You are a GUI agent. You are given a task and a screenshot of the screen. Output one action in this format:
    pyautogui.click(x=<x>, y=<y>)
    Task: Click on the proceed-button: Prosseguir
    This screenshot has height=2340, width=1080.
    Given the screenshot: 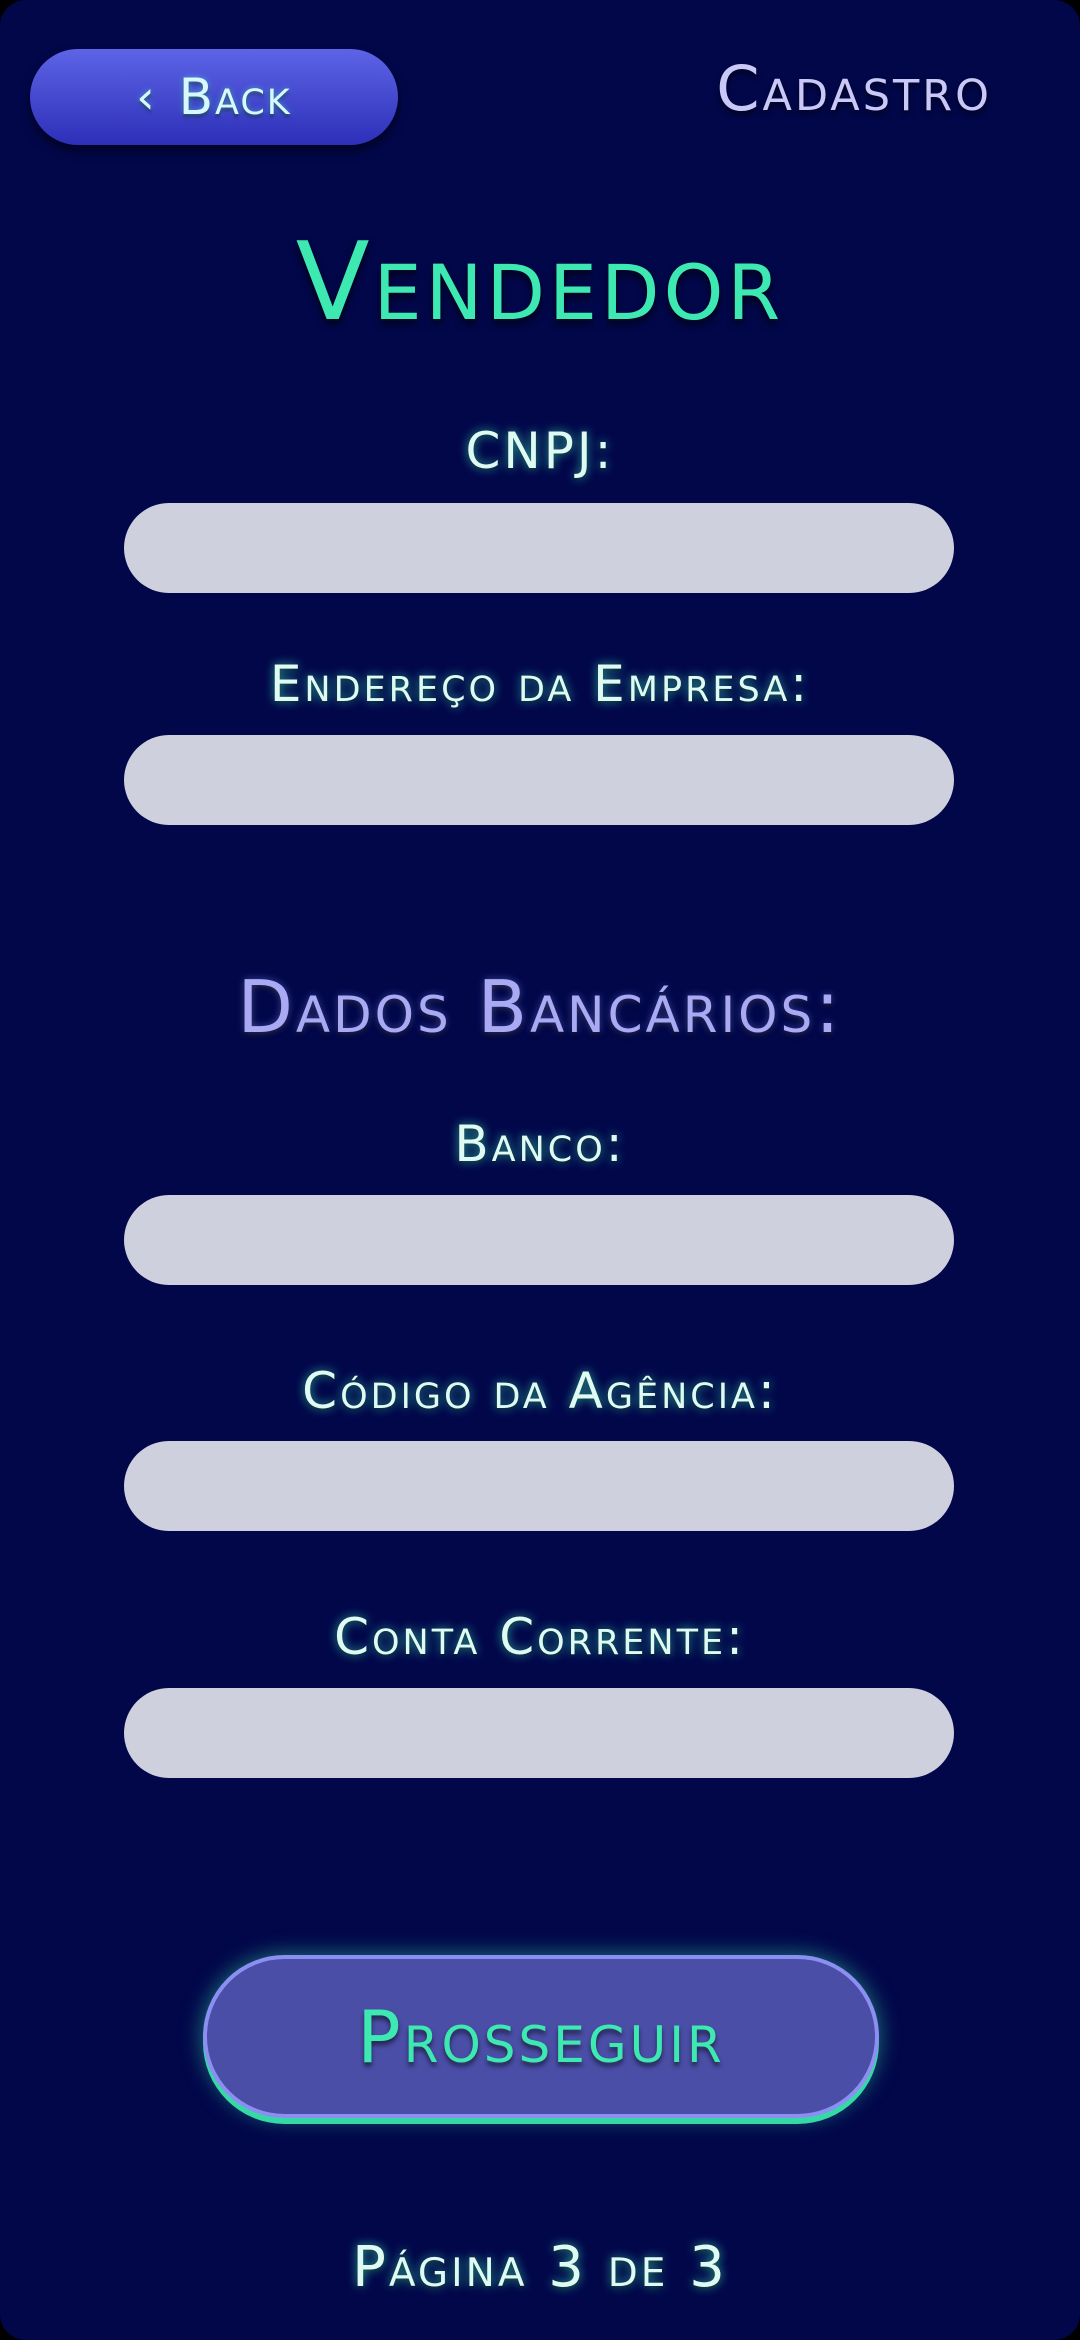 What is the action you would take?
    pyautogui.click(x=541, y=2036)
    